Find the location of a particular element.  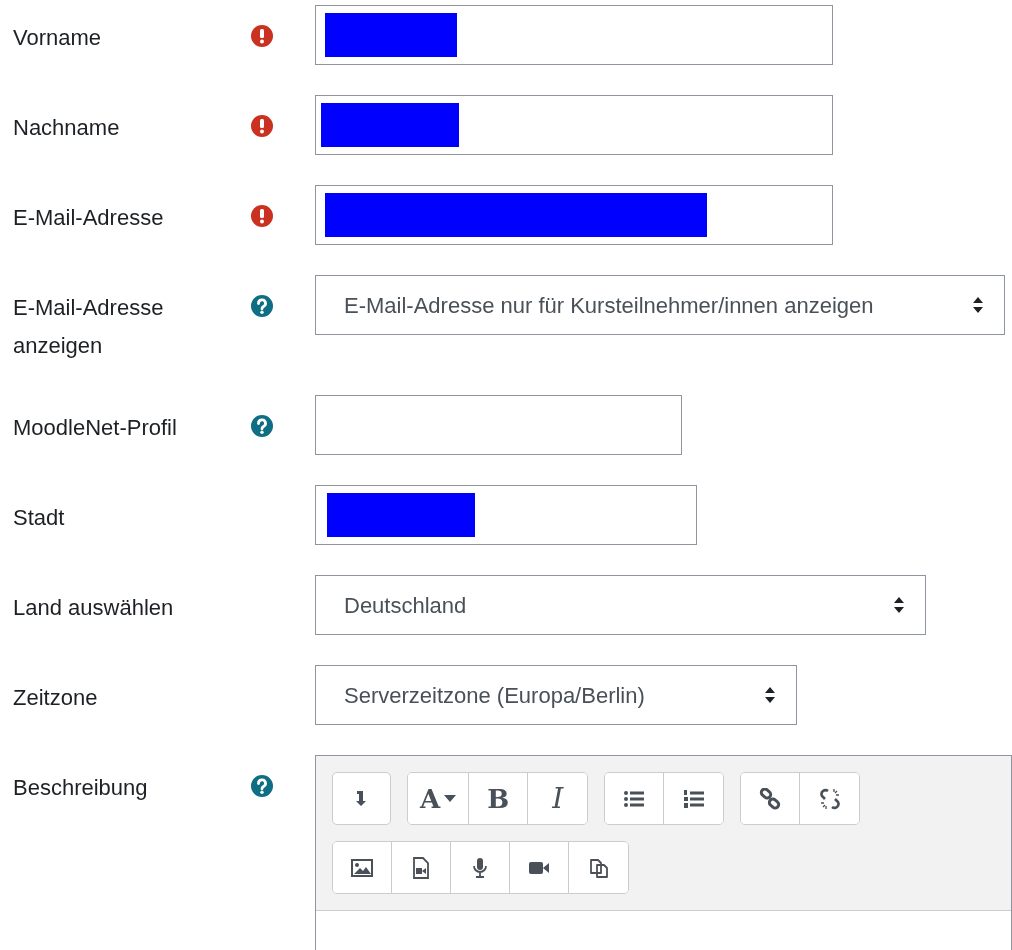

insert-media-button is located at coordinates (421, 867).